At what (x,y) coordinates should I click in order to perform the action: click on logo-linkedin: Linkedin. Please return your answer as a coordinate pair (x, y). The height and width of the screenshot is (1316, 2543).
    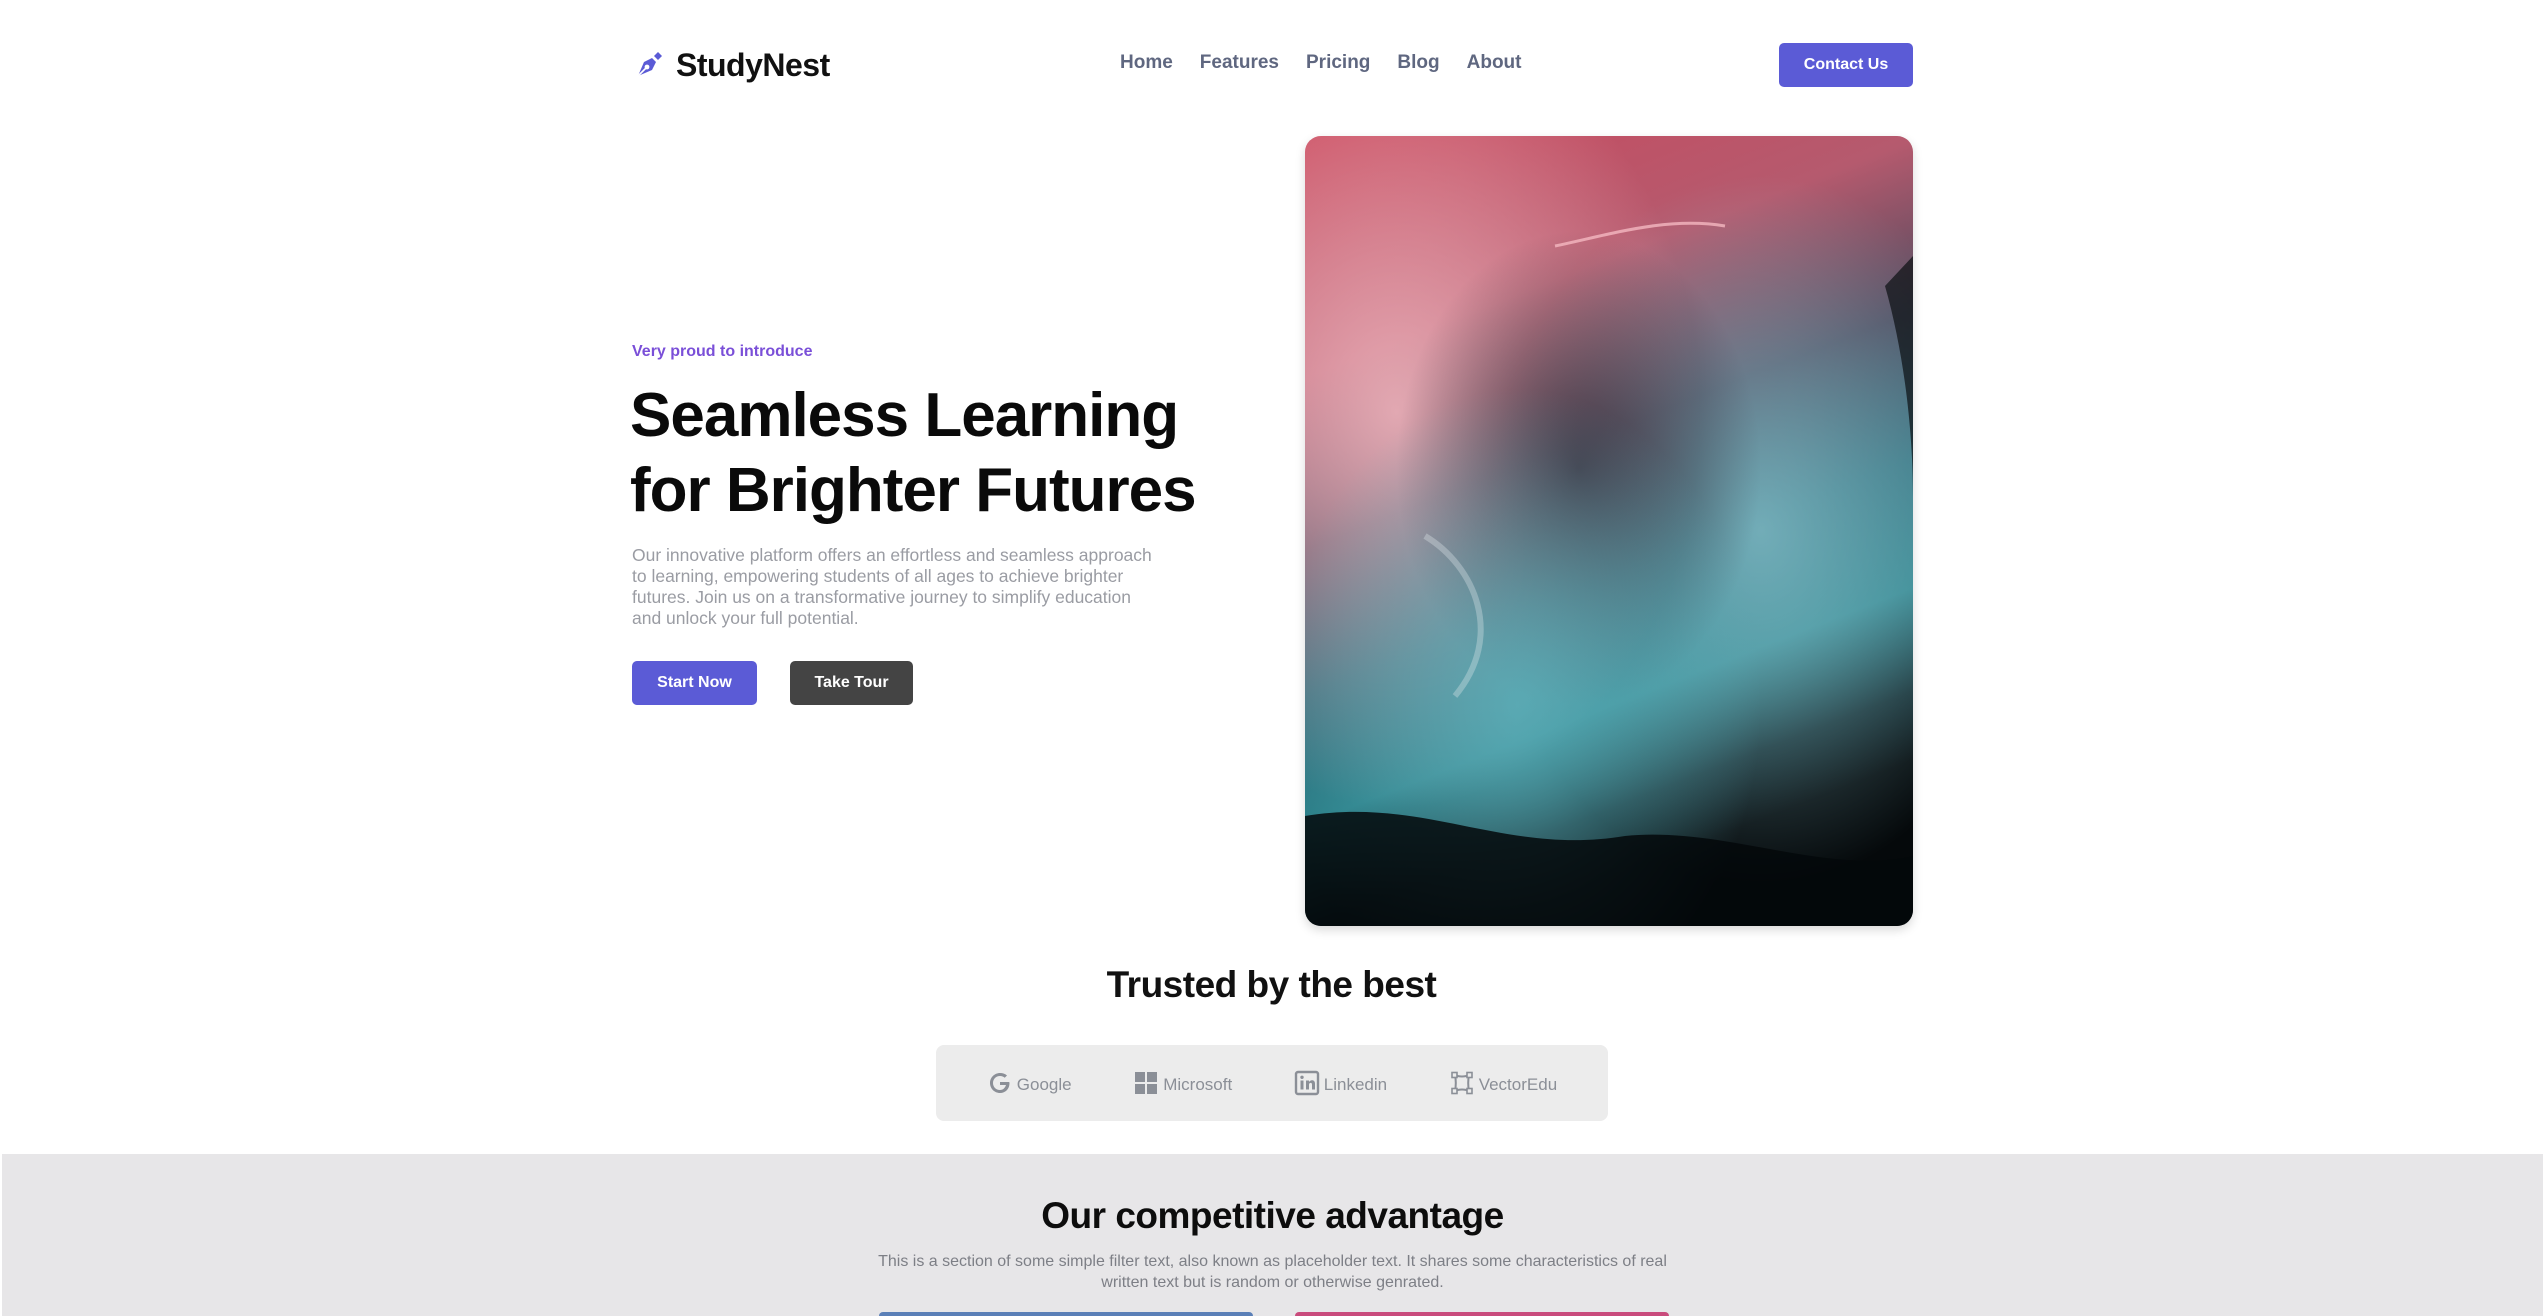
    Looking at the image, I should click on (1340, 1083).